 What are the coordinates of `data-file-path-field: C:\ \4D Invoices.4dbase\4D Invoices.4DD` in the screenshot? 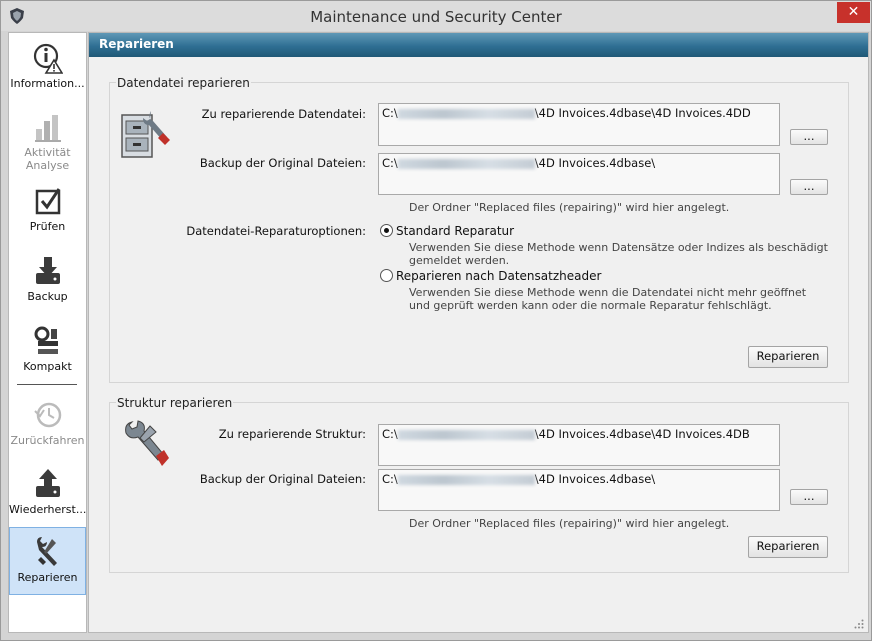 It's located at (579, 124).